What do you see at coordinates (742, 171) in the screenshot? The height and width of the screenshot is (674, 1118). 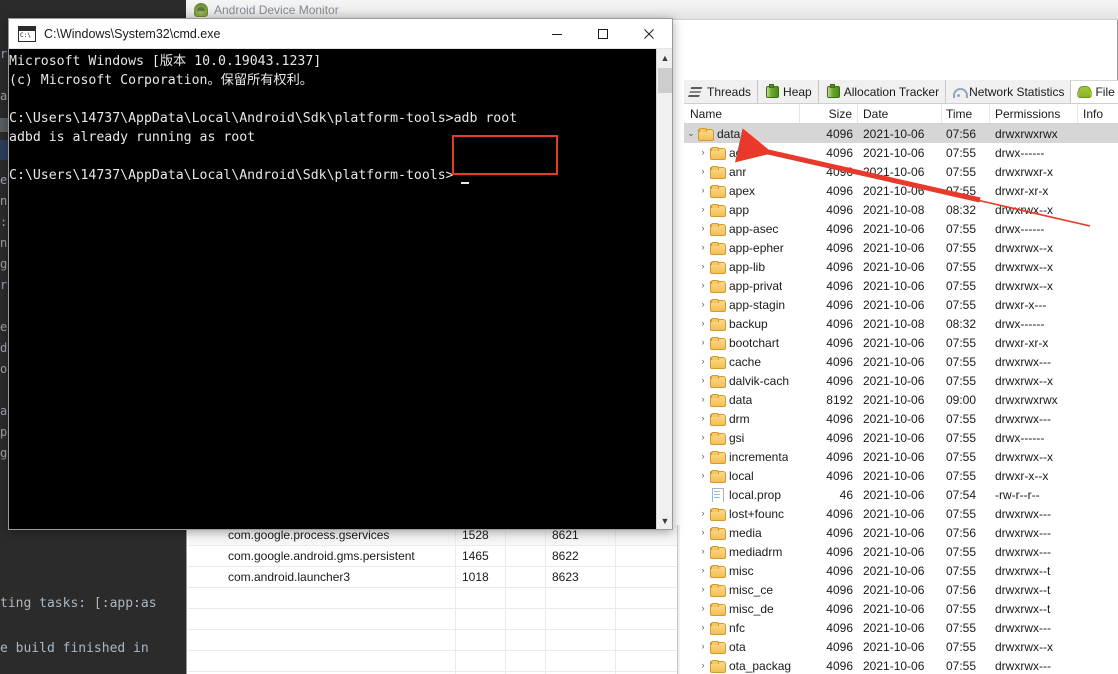 I see `file-name-cell: › anr` at bounding box center [742, 171].